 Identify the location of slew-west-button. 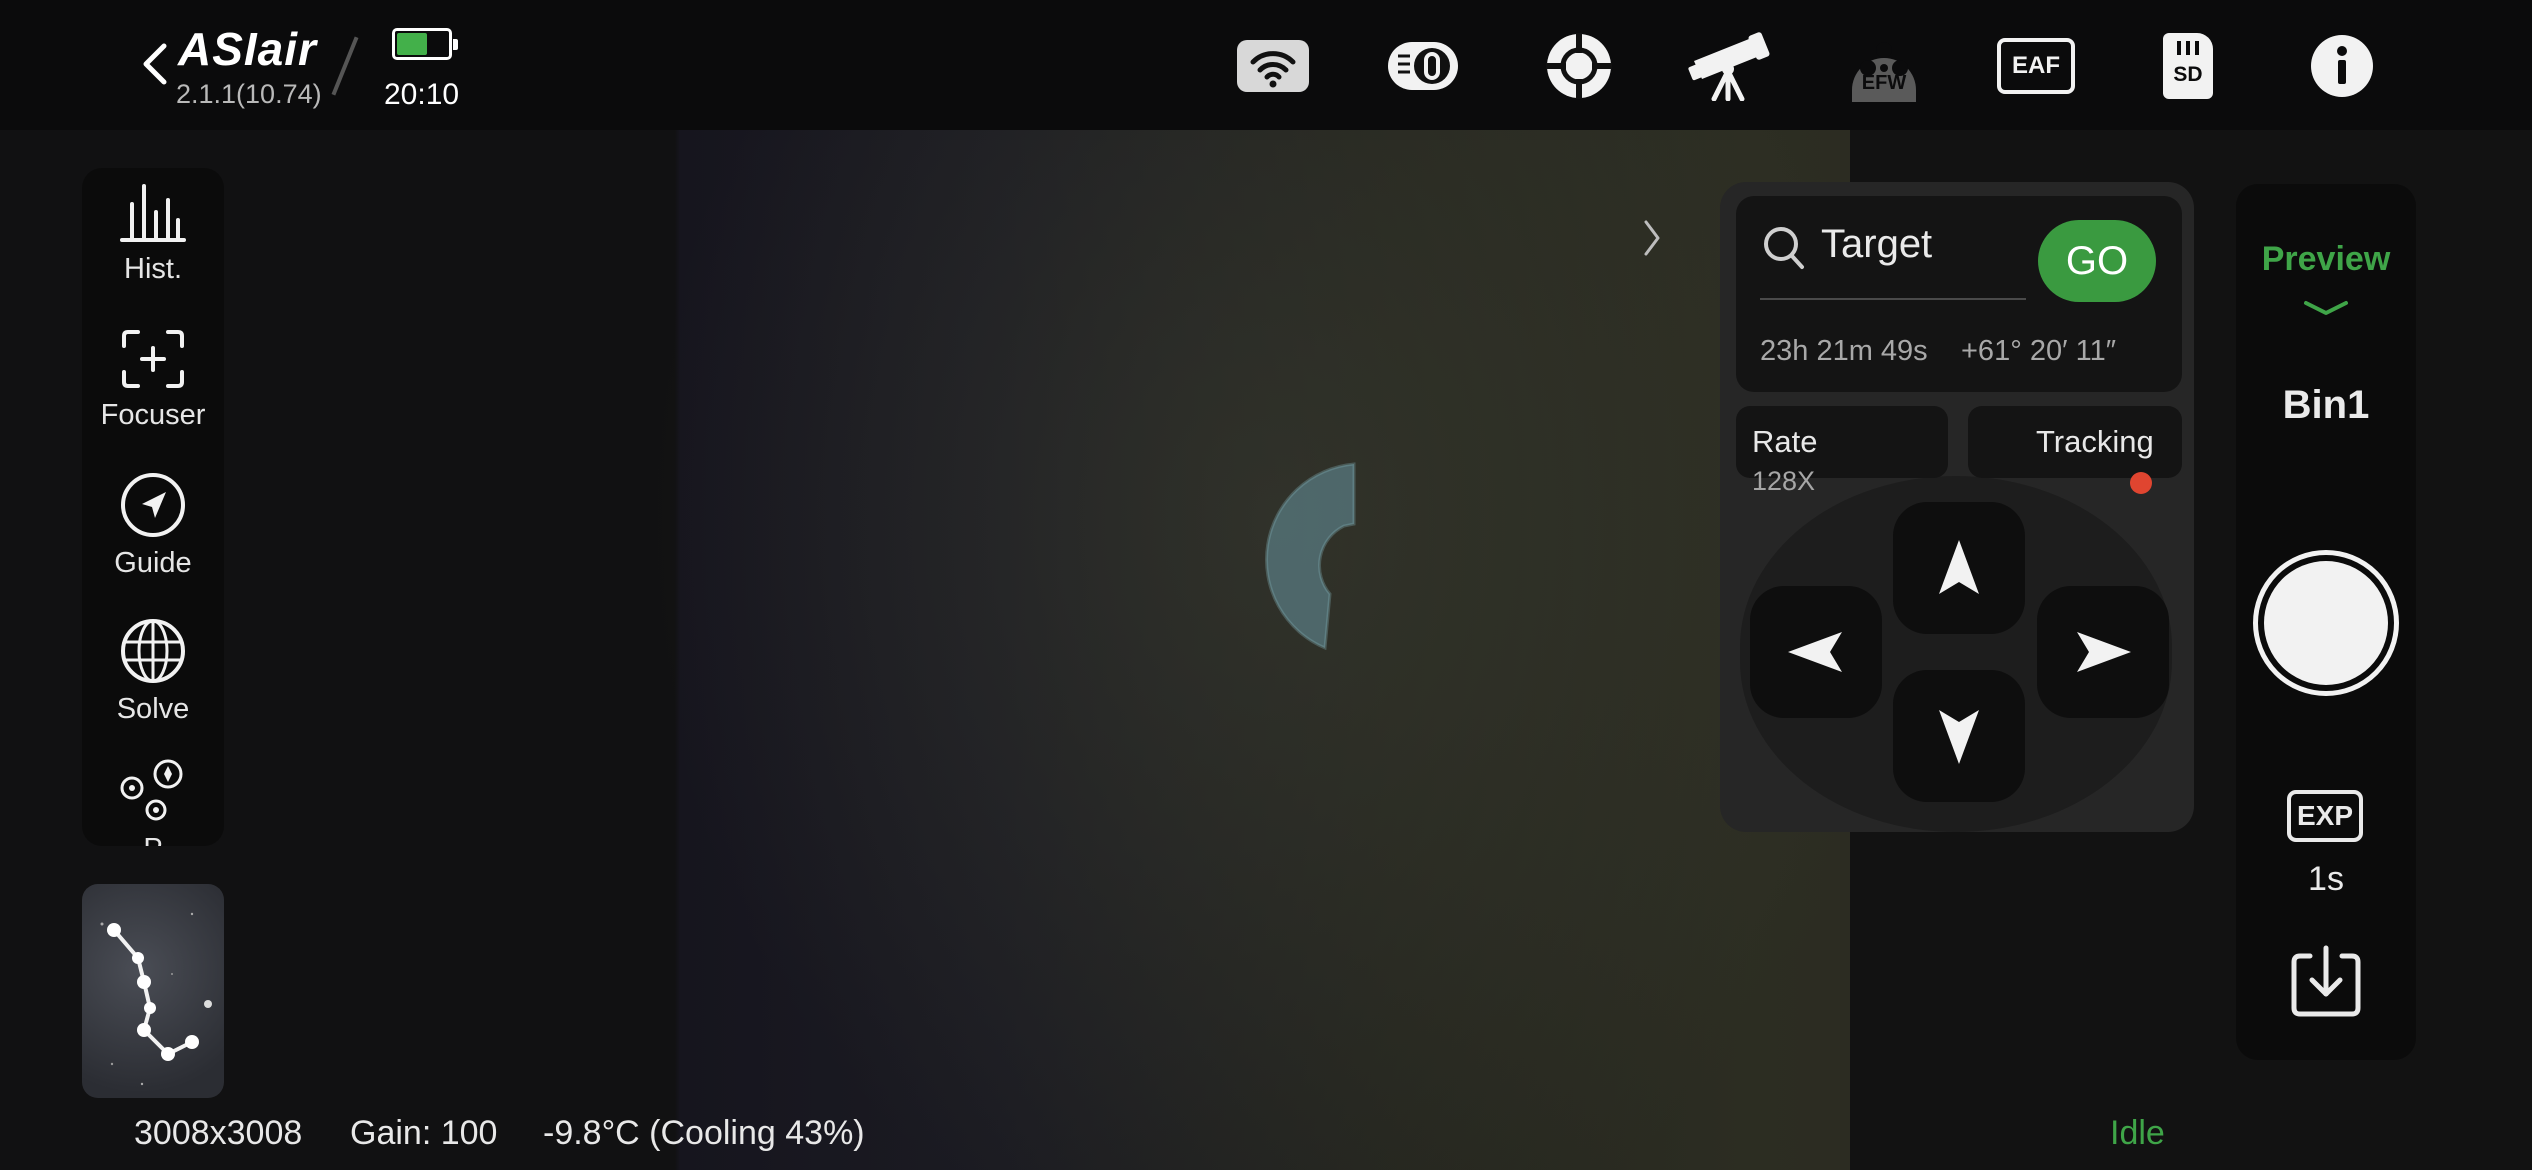
(1816, 652).